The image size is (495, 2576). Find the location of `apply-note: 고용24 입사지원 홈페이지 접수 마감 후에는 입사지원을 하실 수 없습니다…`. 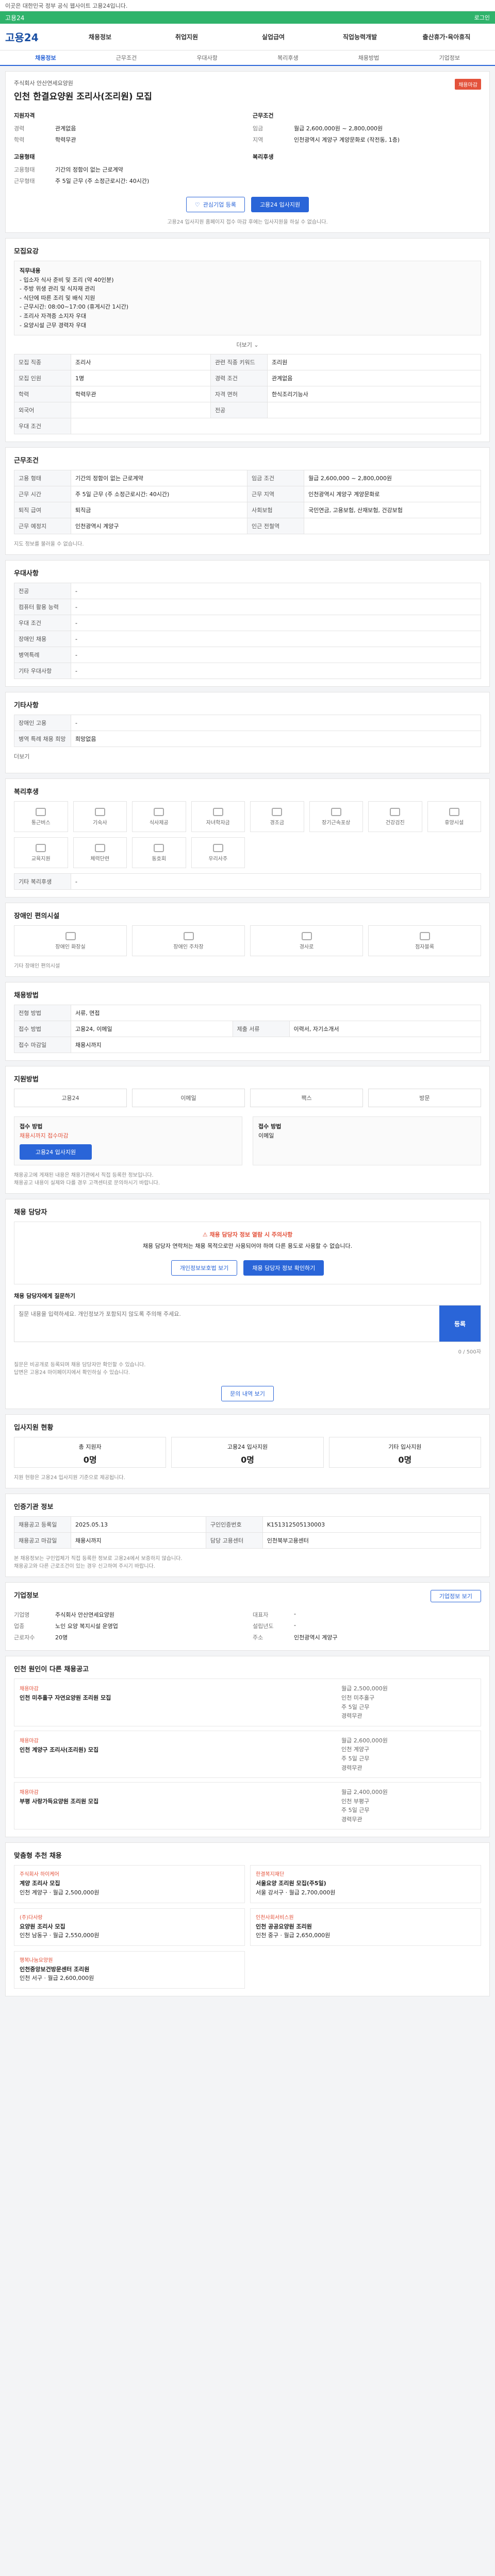

apply-note: 고용24 입사지원 홈페이지 접수 마감 후에는 입사지원을 하실 수 없습니다… is located at coordinates (247, 222).